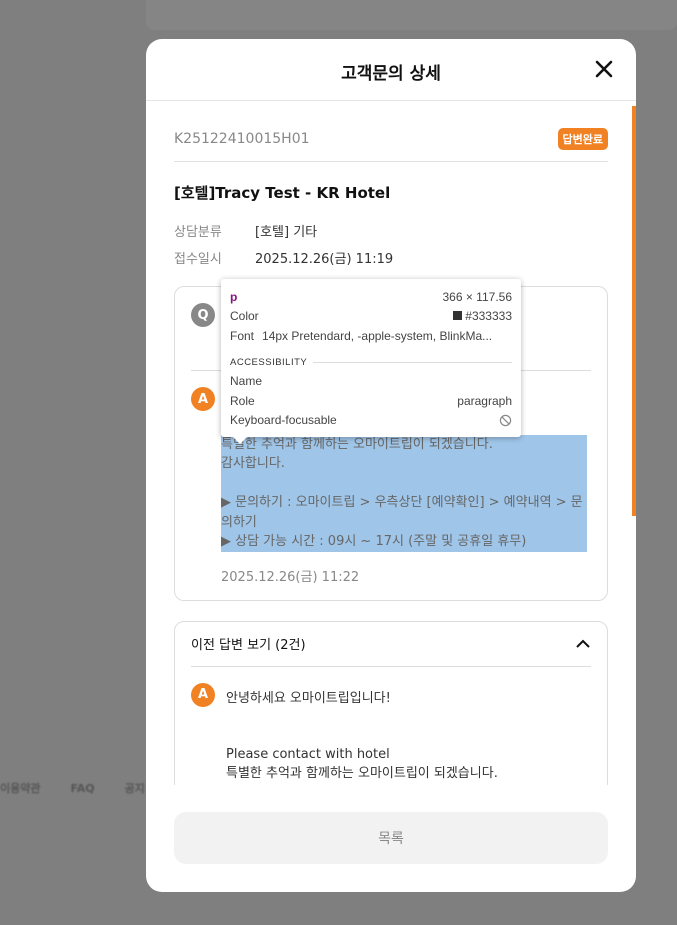 The width and height of the screenshot is (677, 925). What do you see at coordinates (374, 541) in the screenshot?
I see `answer-line: ▶ 상담 가능 시간 : 09시 ~ 17시 (주말 및 공휴일 휴무)` at bounding box center [374, 541].